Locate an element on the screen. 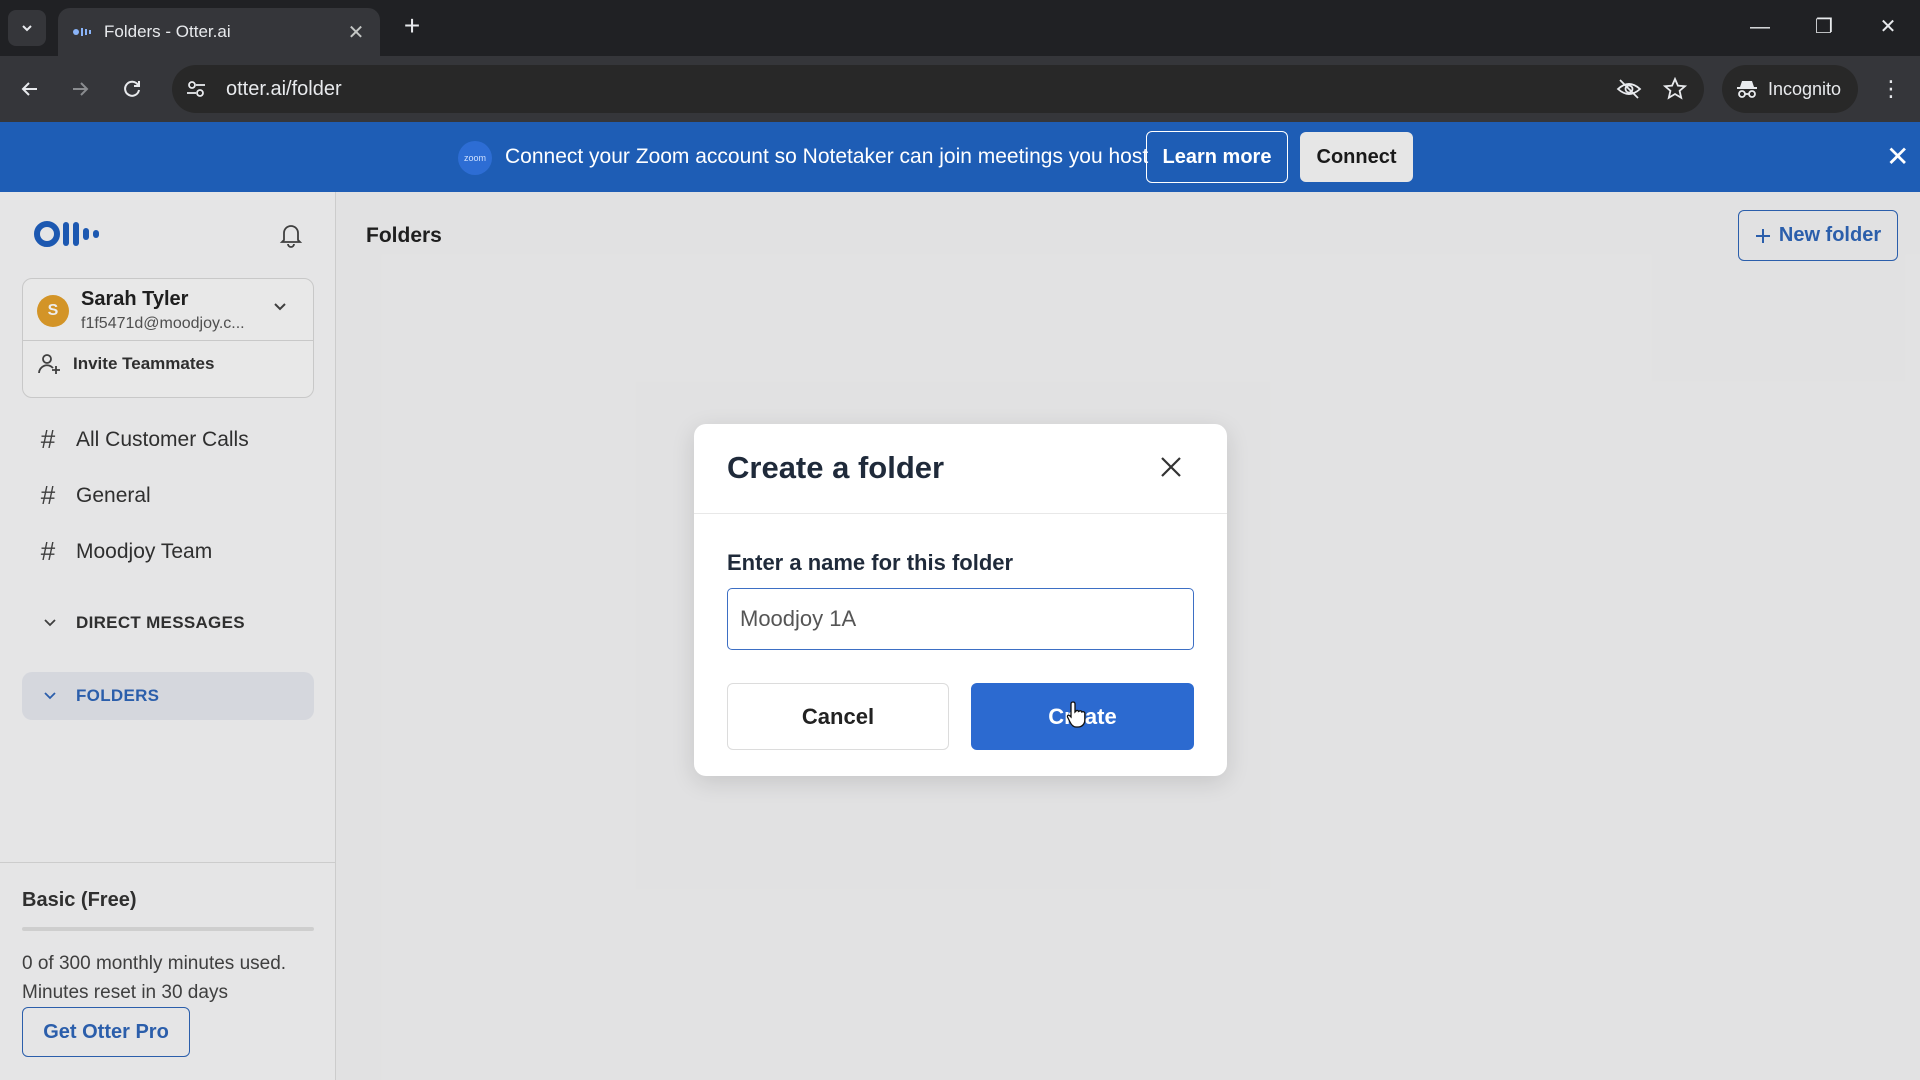  browser-tab-active: Folders - Otter.ai ✕ is located at coordinates (219, 32).